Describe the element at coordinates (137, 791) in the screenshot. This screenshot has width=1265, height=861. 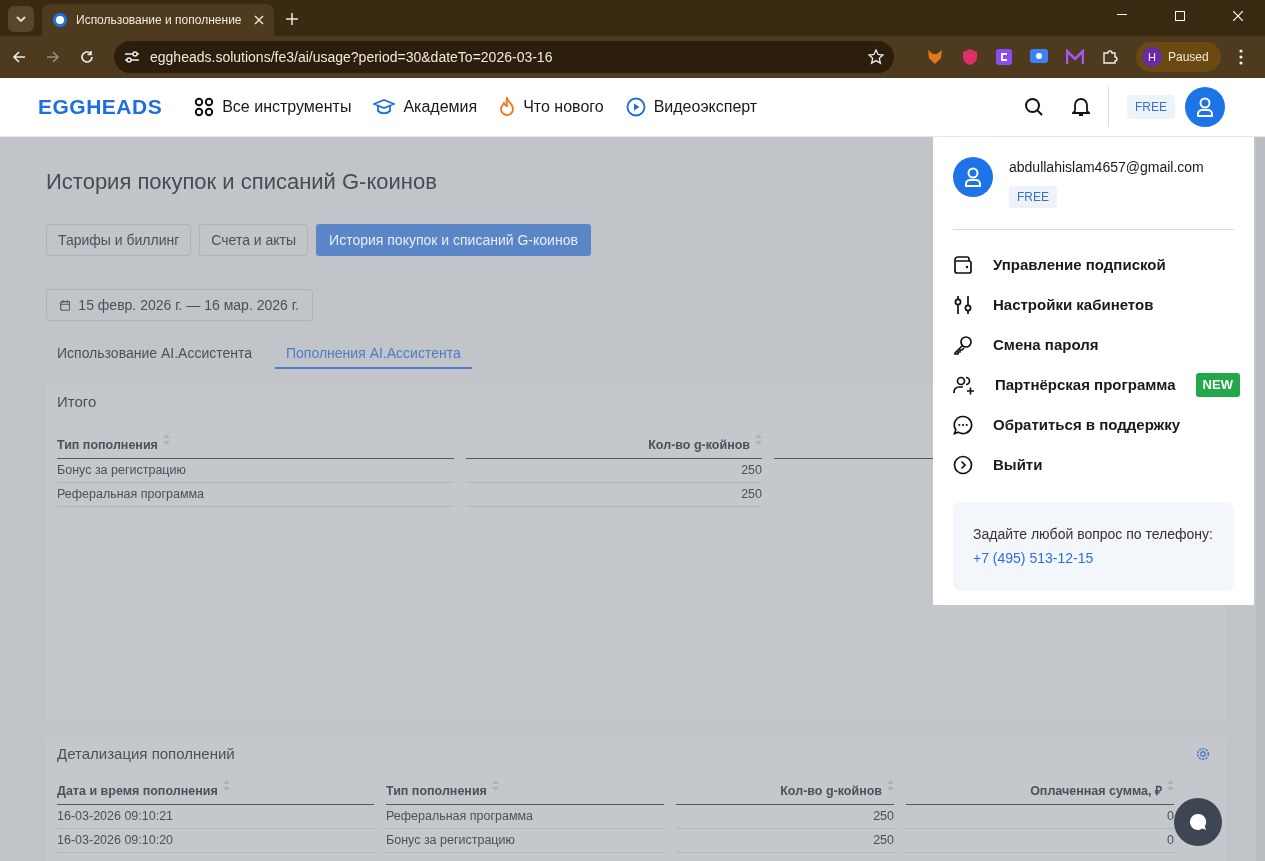
I see `column-header: Дата и время пополнения` at that location.